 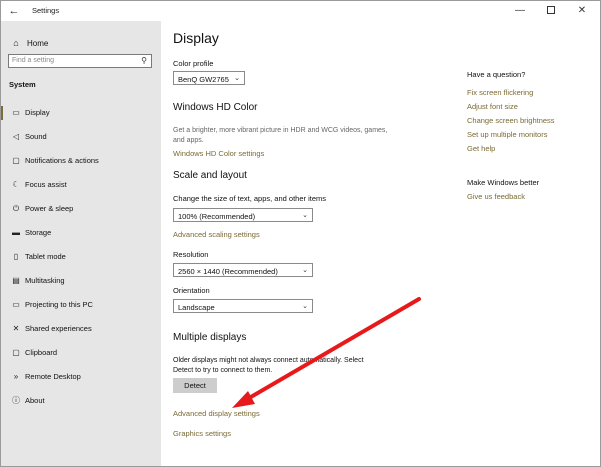 What do you see at coordinates (243, 399) in the screenshot?
I see `arrow-head` at bounding box center [243, 399].